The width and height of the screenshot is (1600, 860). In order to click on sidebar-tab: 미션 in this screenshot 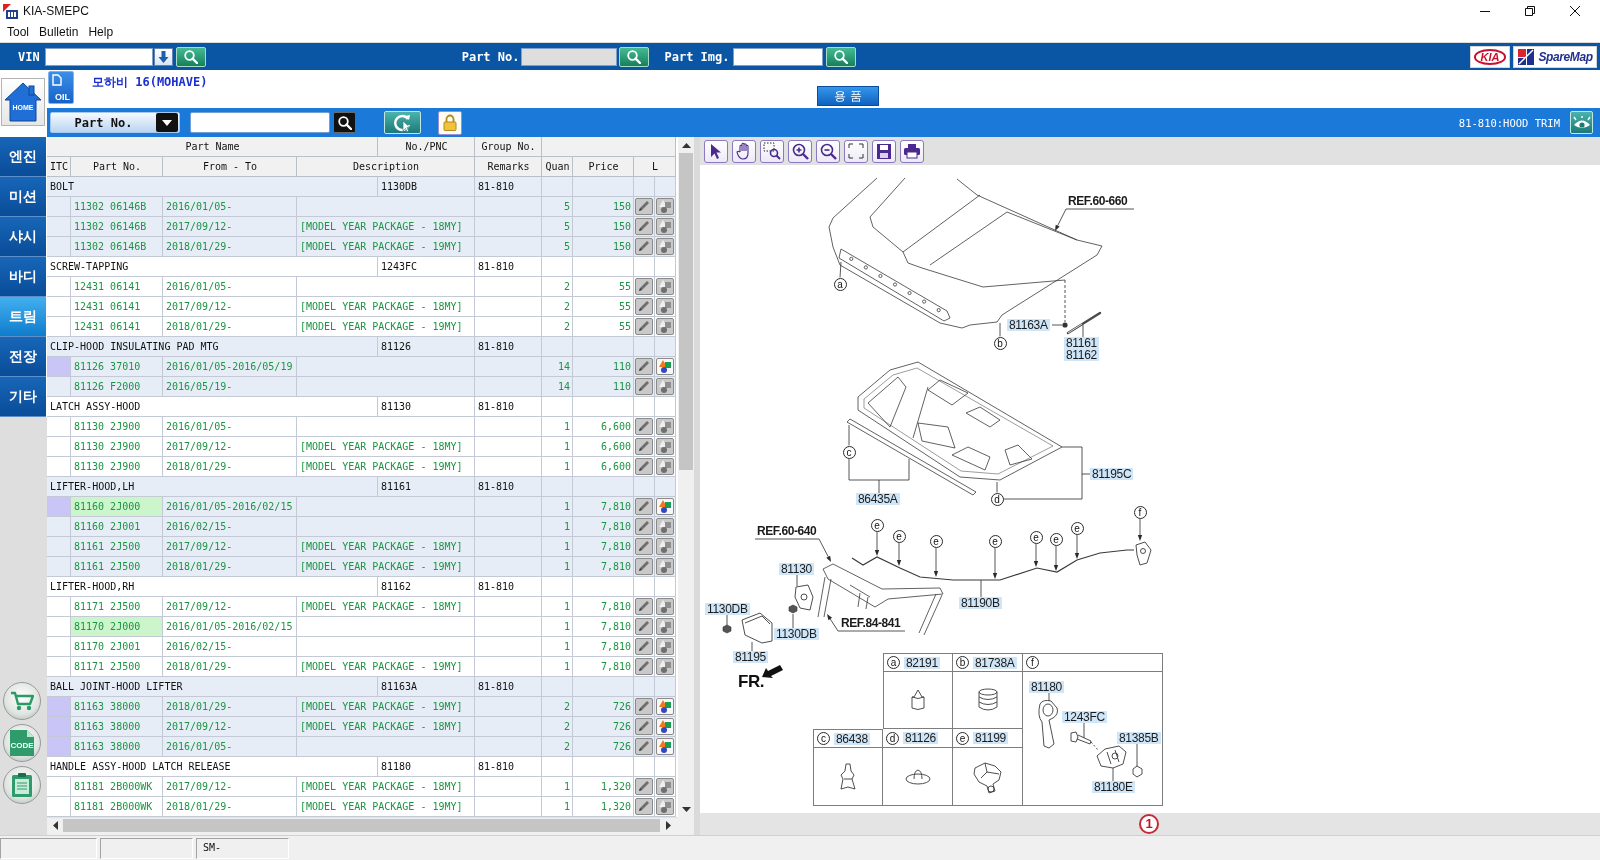, I will do `click(23, 197)`.